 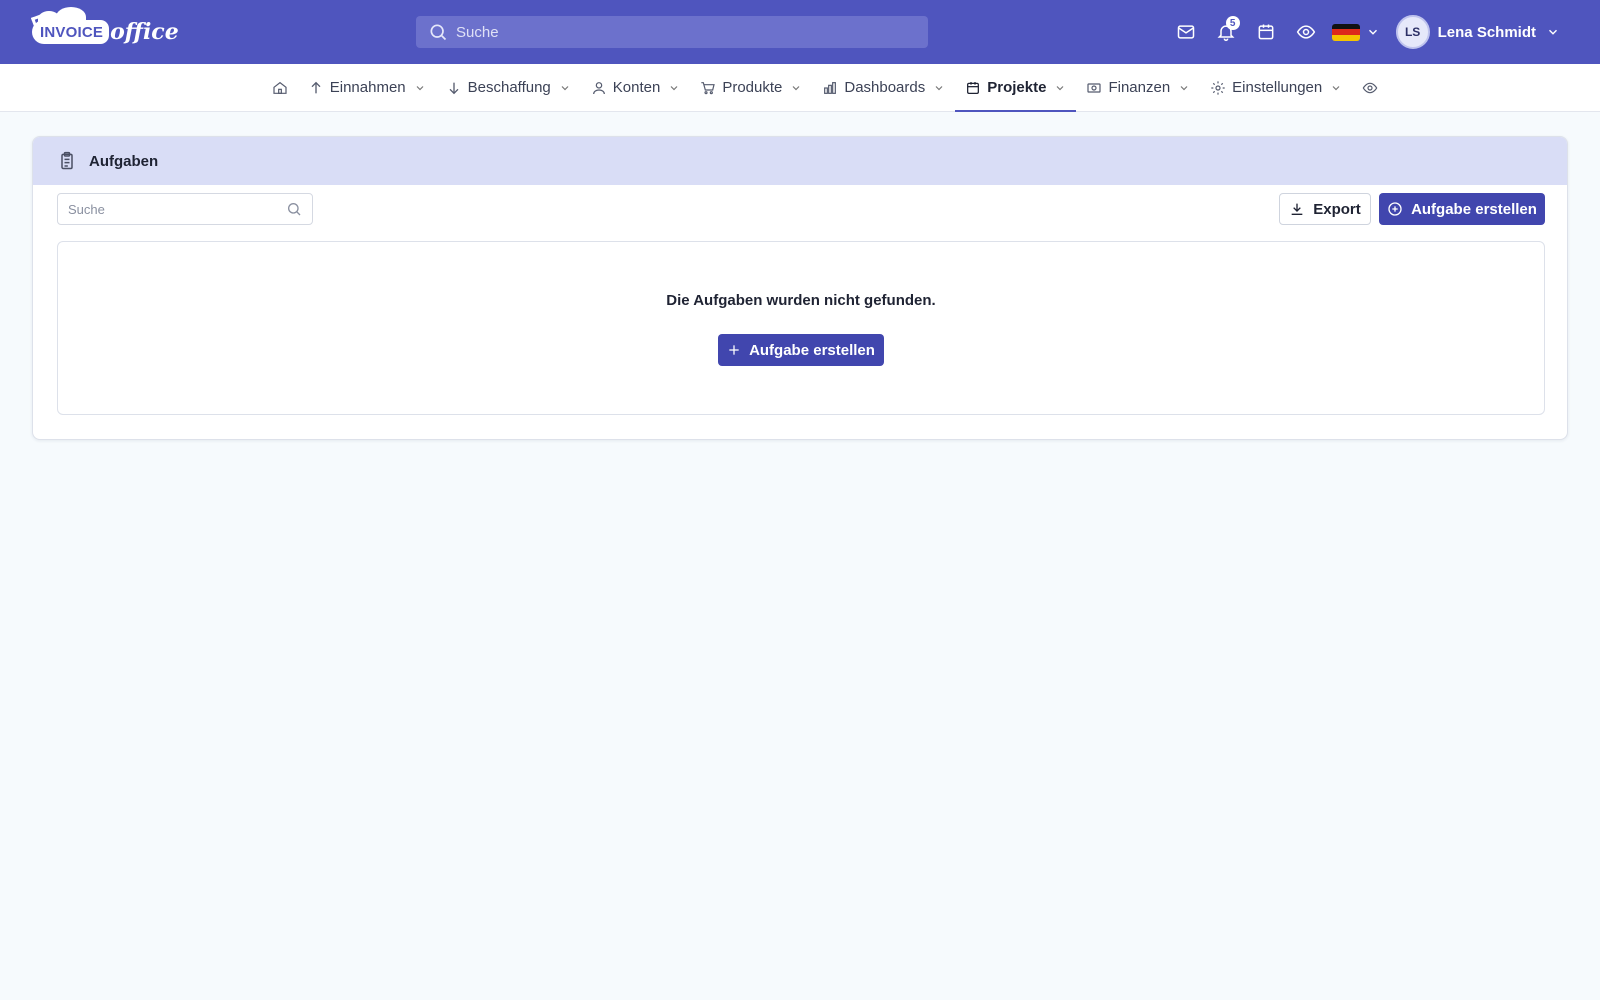 I want to click on nav-finanzen: Finanzen, so click(x=1138, y=88).